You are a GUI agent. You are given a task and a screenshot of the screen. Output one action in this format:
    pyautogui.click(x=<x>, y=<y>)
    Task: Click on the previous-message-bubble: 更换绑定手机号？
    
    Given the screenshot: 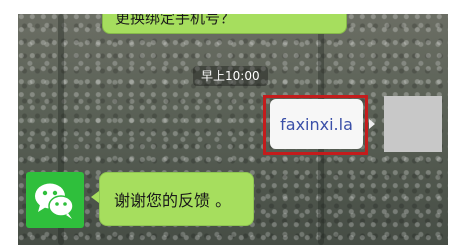 What is the action you would take?
    pyautogui.click(x=224, y=24)
    